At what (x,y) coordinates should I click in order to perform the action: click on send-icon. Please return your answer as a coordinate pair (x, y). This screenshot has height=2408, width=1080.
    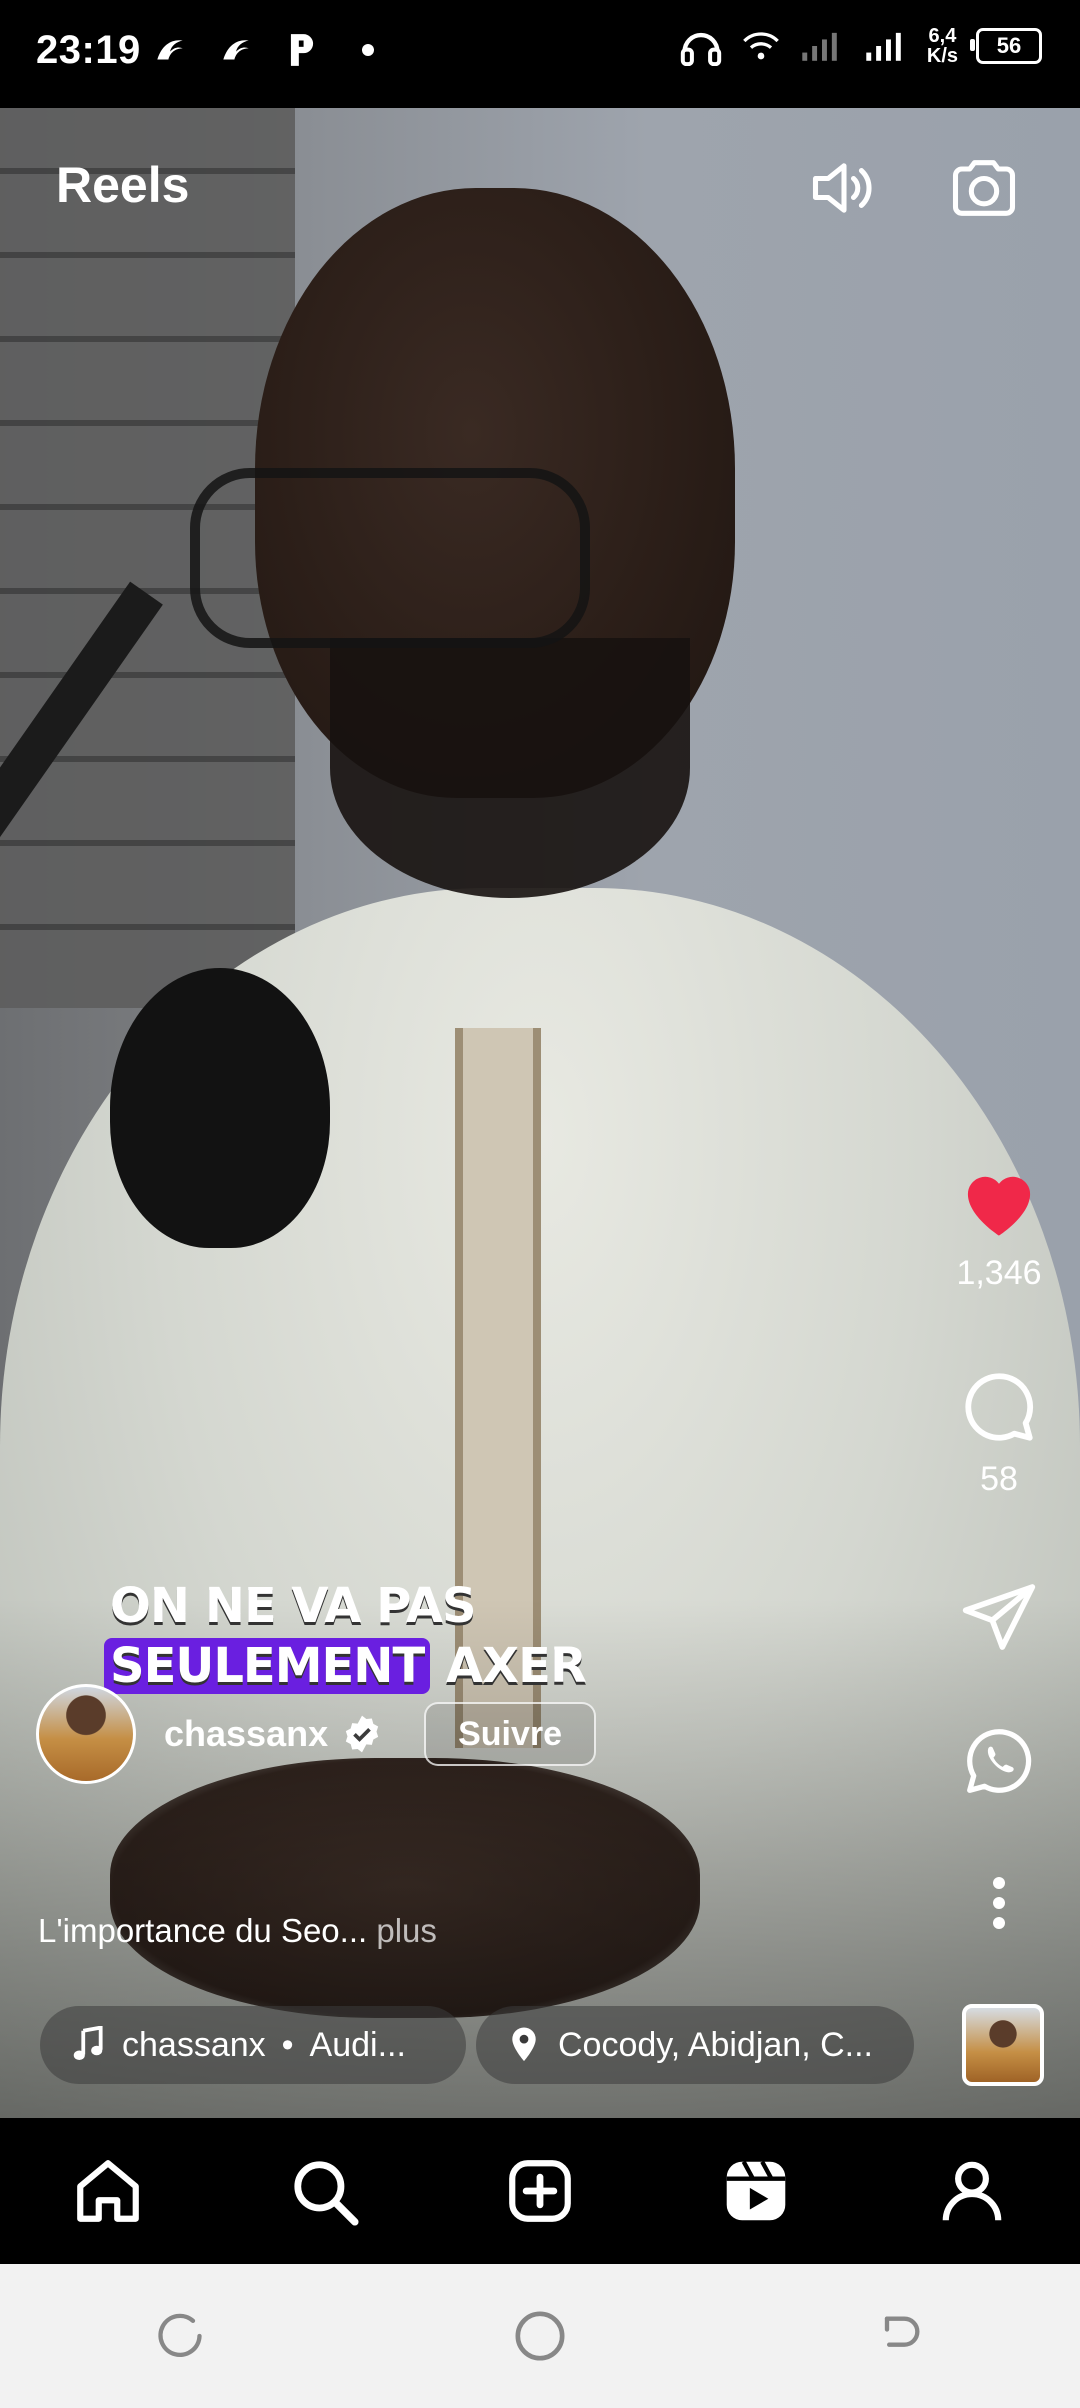
    Looking at the image, I should click on (999, 1617).